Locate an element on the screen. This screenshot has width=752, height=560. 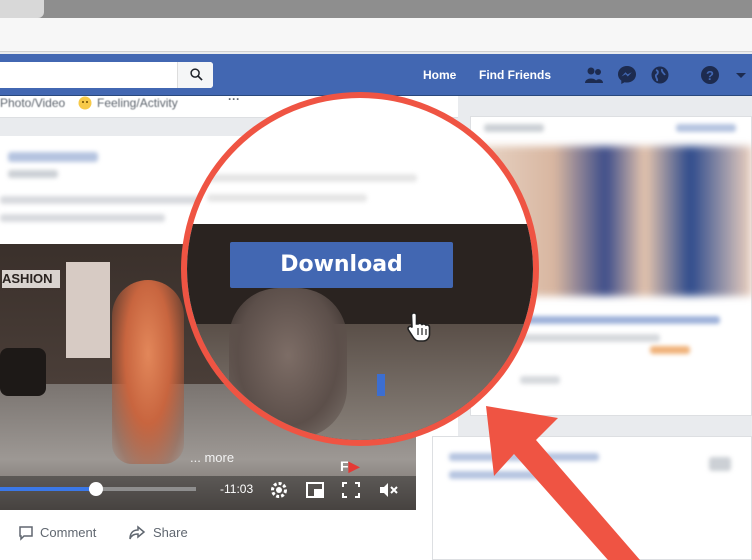
video-progress-handle is located at coordinates (96, 489).